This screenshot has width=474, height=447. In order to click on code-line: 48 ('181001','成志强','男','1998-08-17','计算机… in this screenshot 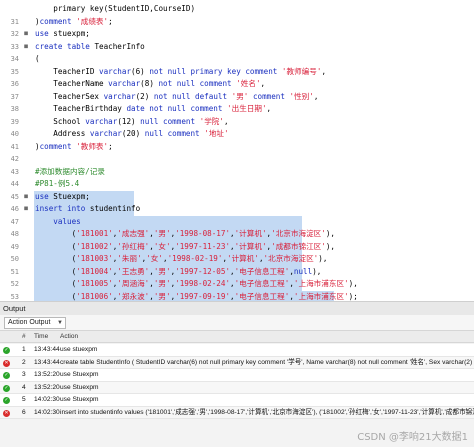, I will do `click(237, 234)`.